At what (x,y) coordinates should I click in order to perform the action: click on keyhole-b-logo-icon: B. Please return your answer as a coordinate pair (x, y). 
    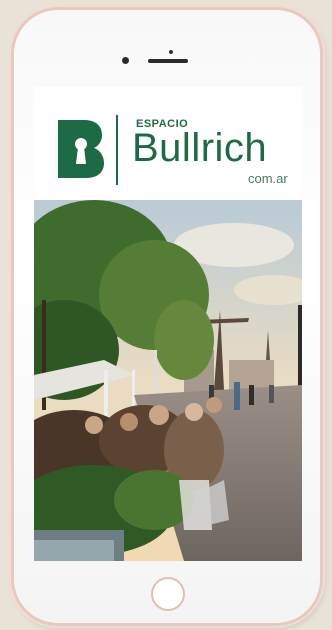
    Looking at the image, I should click on (81, 149).